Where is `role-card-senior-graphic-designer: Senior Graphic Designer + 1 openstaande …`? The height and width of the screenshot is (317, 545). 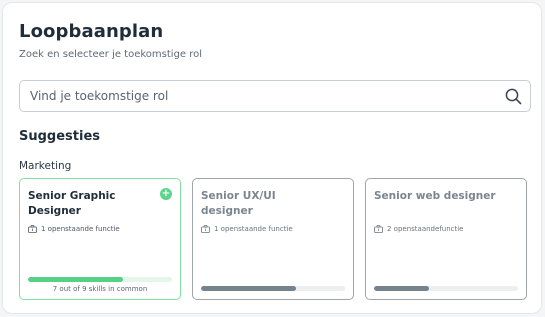 role-card-senior-graphic-designer: Senior Graphic Designer + 1 openstaande … is located at coordinates (100, 239).